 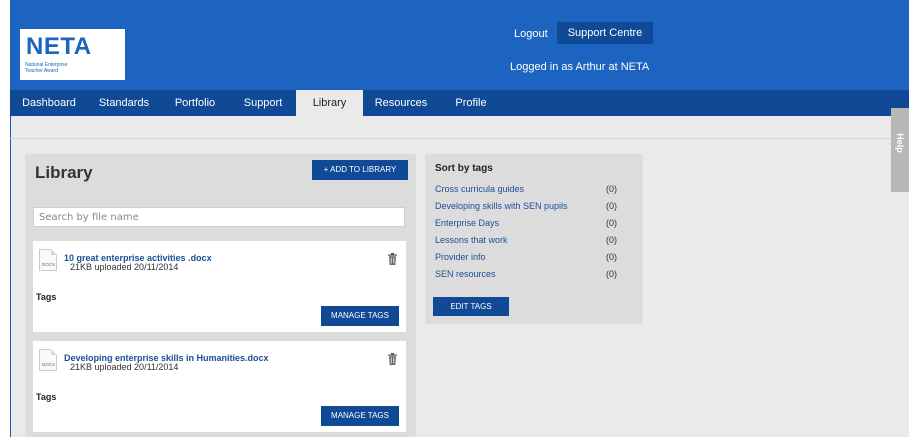 What do you see at coordinates (329, 103) in the screenshot?
I see `tab-library: Library` at bounding box center [329, 103].